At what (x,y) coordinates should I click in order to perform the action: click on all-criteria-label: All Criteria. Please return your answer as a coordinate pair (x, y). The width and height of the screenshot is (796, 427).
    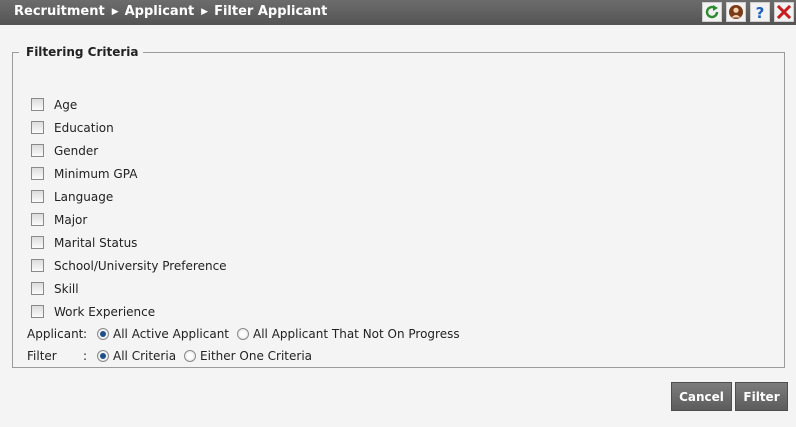
    Looking at the image, I should click on (144, 356).